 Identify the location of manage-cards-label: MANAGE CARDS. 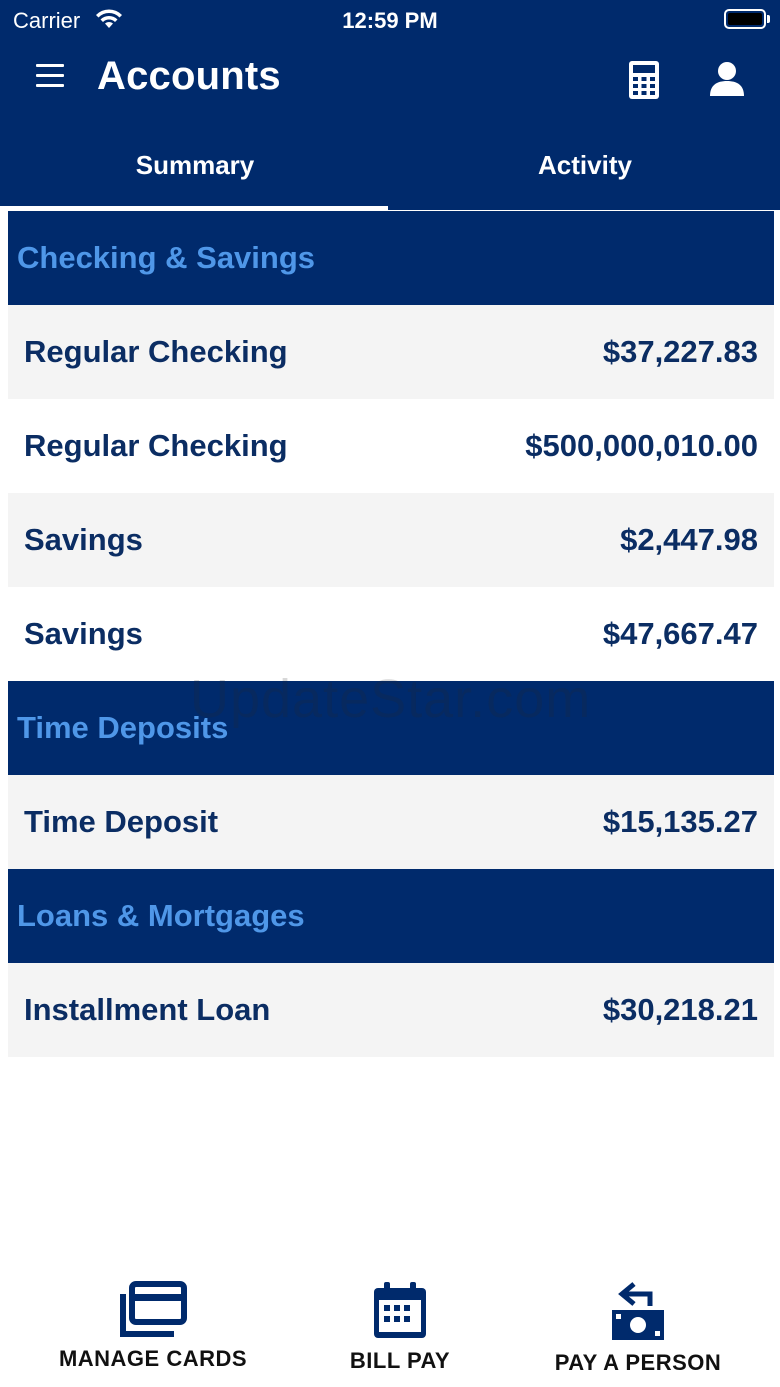
(153, 1358).